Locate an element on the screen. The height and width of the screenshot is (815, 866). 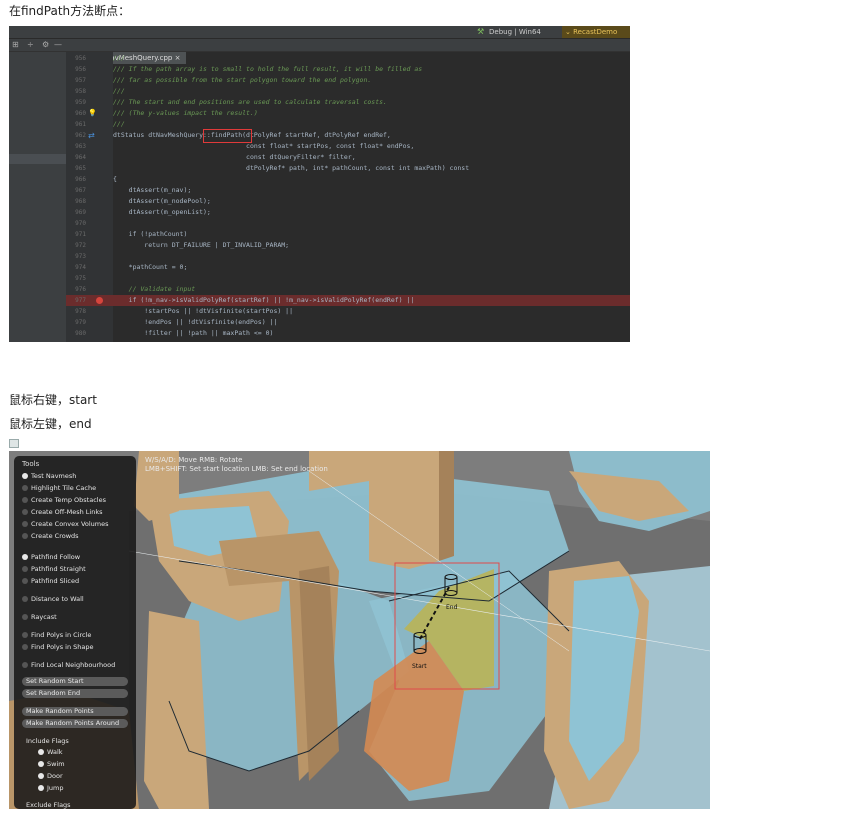
flag-label: Jump is located at coordinates (55, 788).